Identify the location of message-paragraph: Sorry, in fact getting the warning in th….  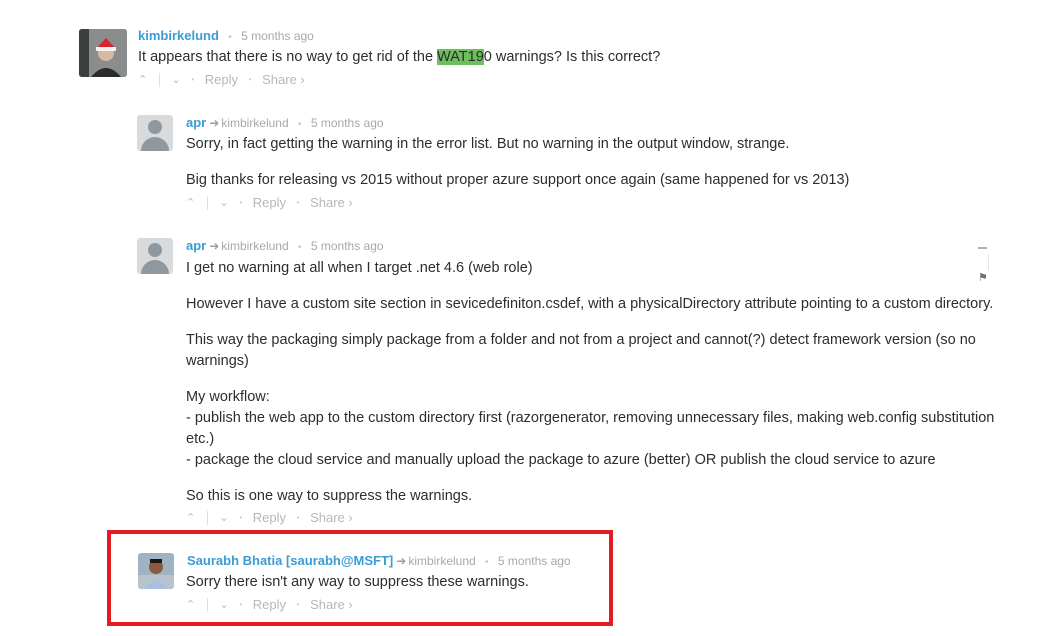
(488, 144).